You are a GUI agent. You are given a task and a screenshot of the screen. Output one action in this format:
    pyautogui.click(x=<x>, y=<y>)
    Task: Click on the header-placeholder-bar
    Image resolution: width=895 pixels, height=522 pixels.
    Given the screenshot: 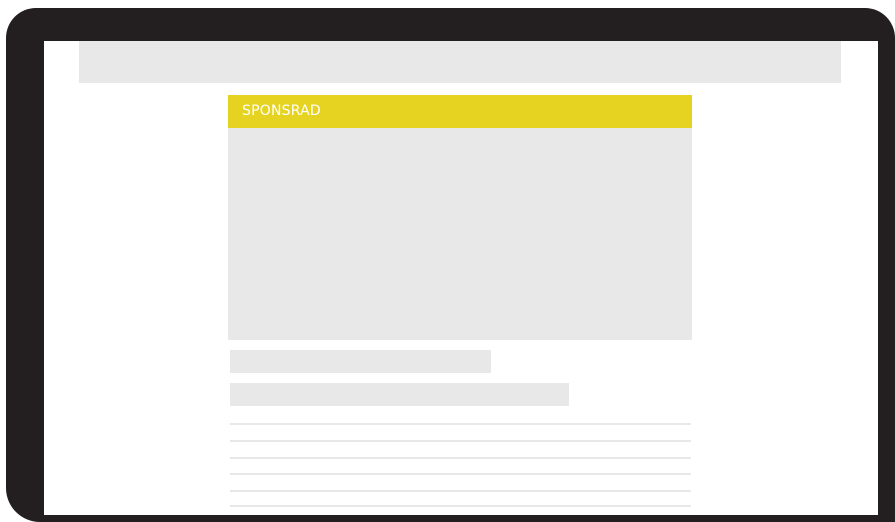 What is the action you would take?
    pyautogui.click(x=460, y=62)
    